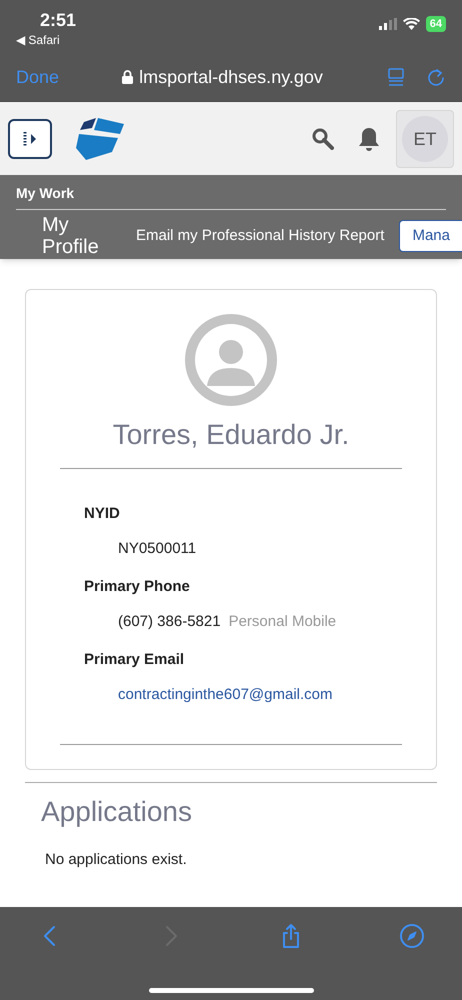  What do you see at coordinates (425, 139) in the screenshot?
I see `user-avatar: ET` at bounding box center [425, 139].